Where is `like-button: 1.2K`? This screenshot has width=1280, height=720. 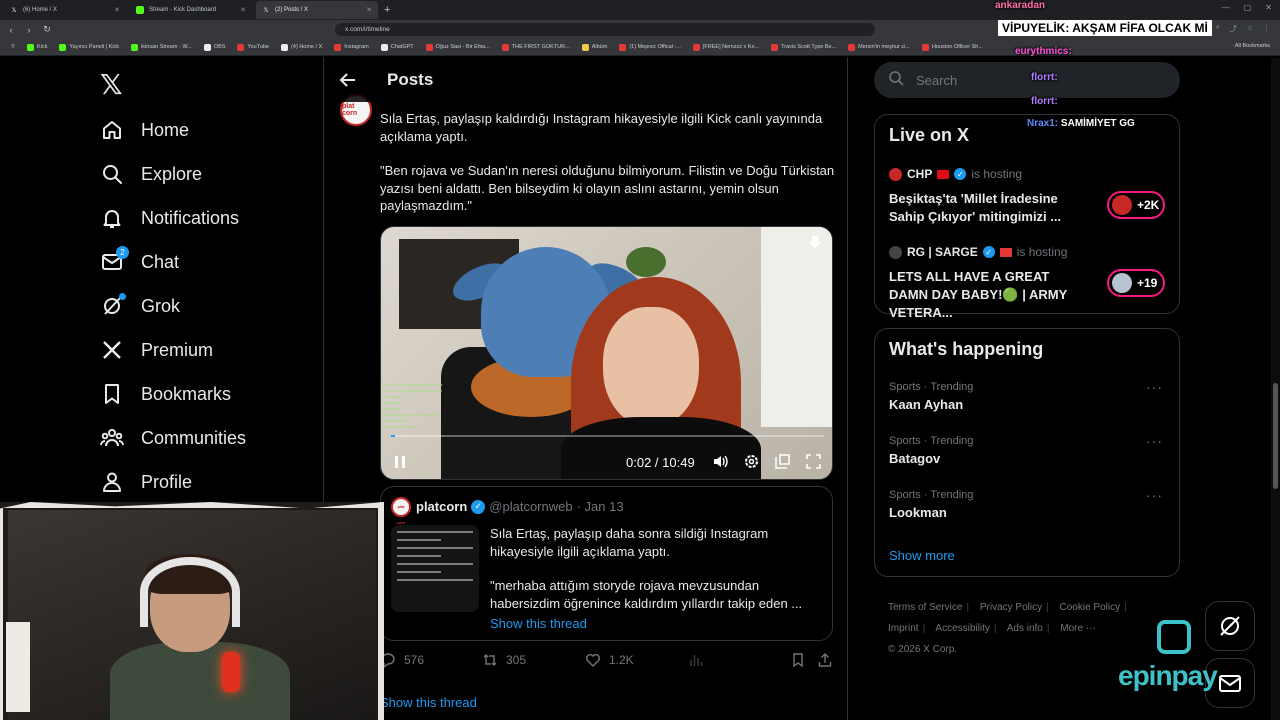 like-button: 1.2K is located at coordinates (609, 660).